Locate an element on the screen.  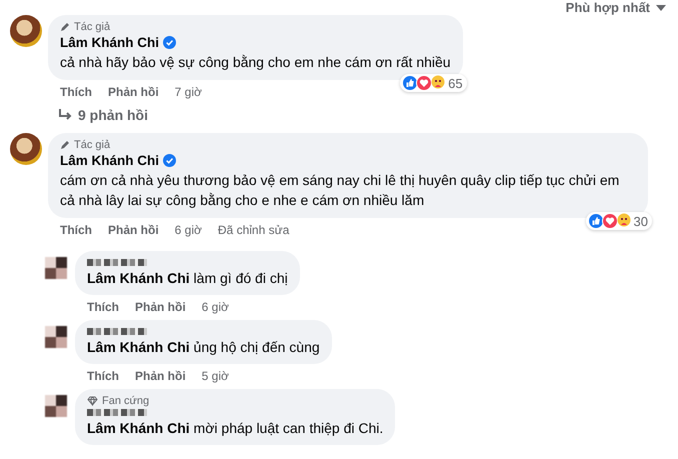
sort-menu: Phù hợp nhất is located at coordinates (616, 7).